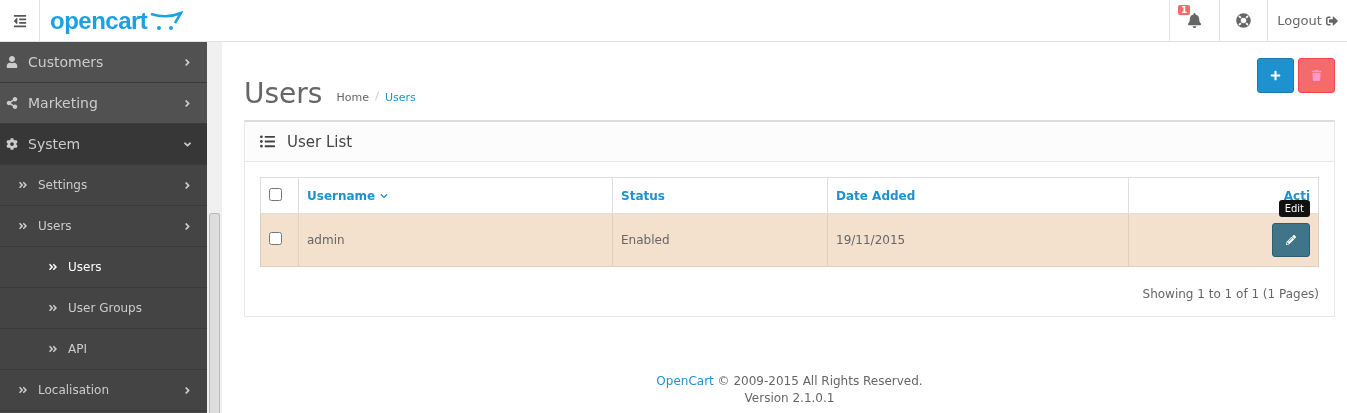 The height and width of the screenshot is (413, 1347). Describe the element at coordinates (789, 381) in the screenshot. I see `copyright-text: OpenCart © 2009-2015 All Rights Reserved.` at that location.